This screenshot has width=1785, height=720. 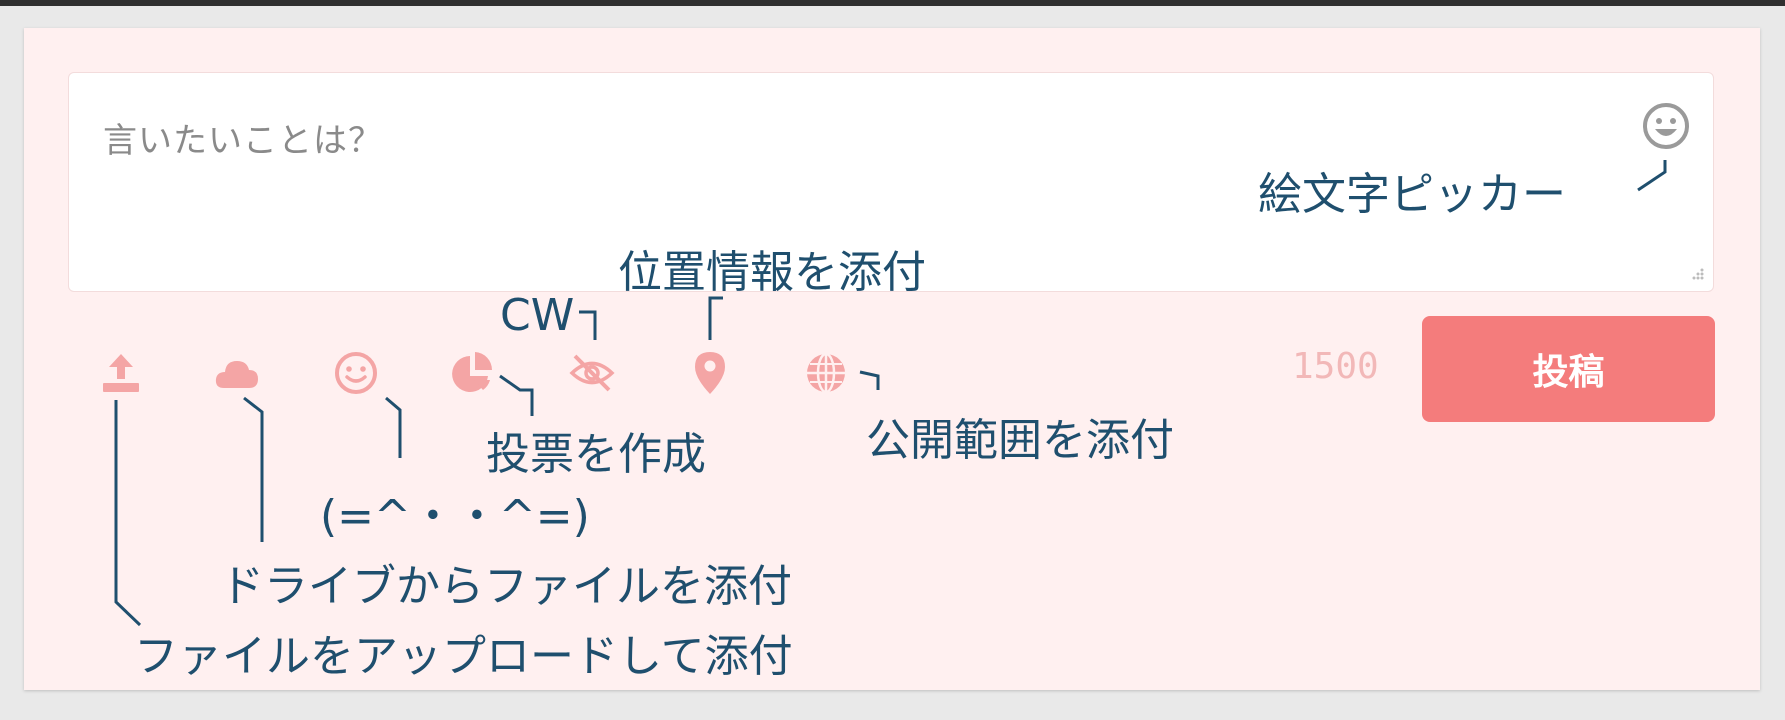 I want to click on annotation-location: 位置情報を添付, so click(x=772, y=272).